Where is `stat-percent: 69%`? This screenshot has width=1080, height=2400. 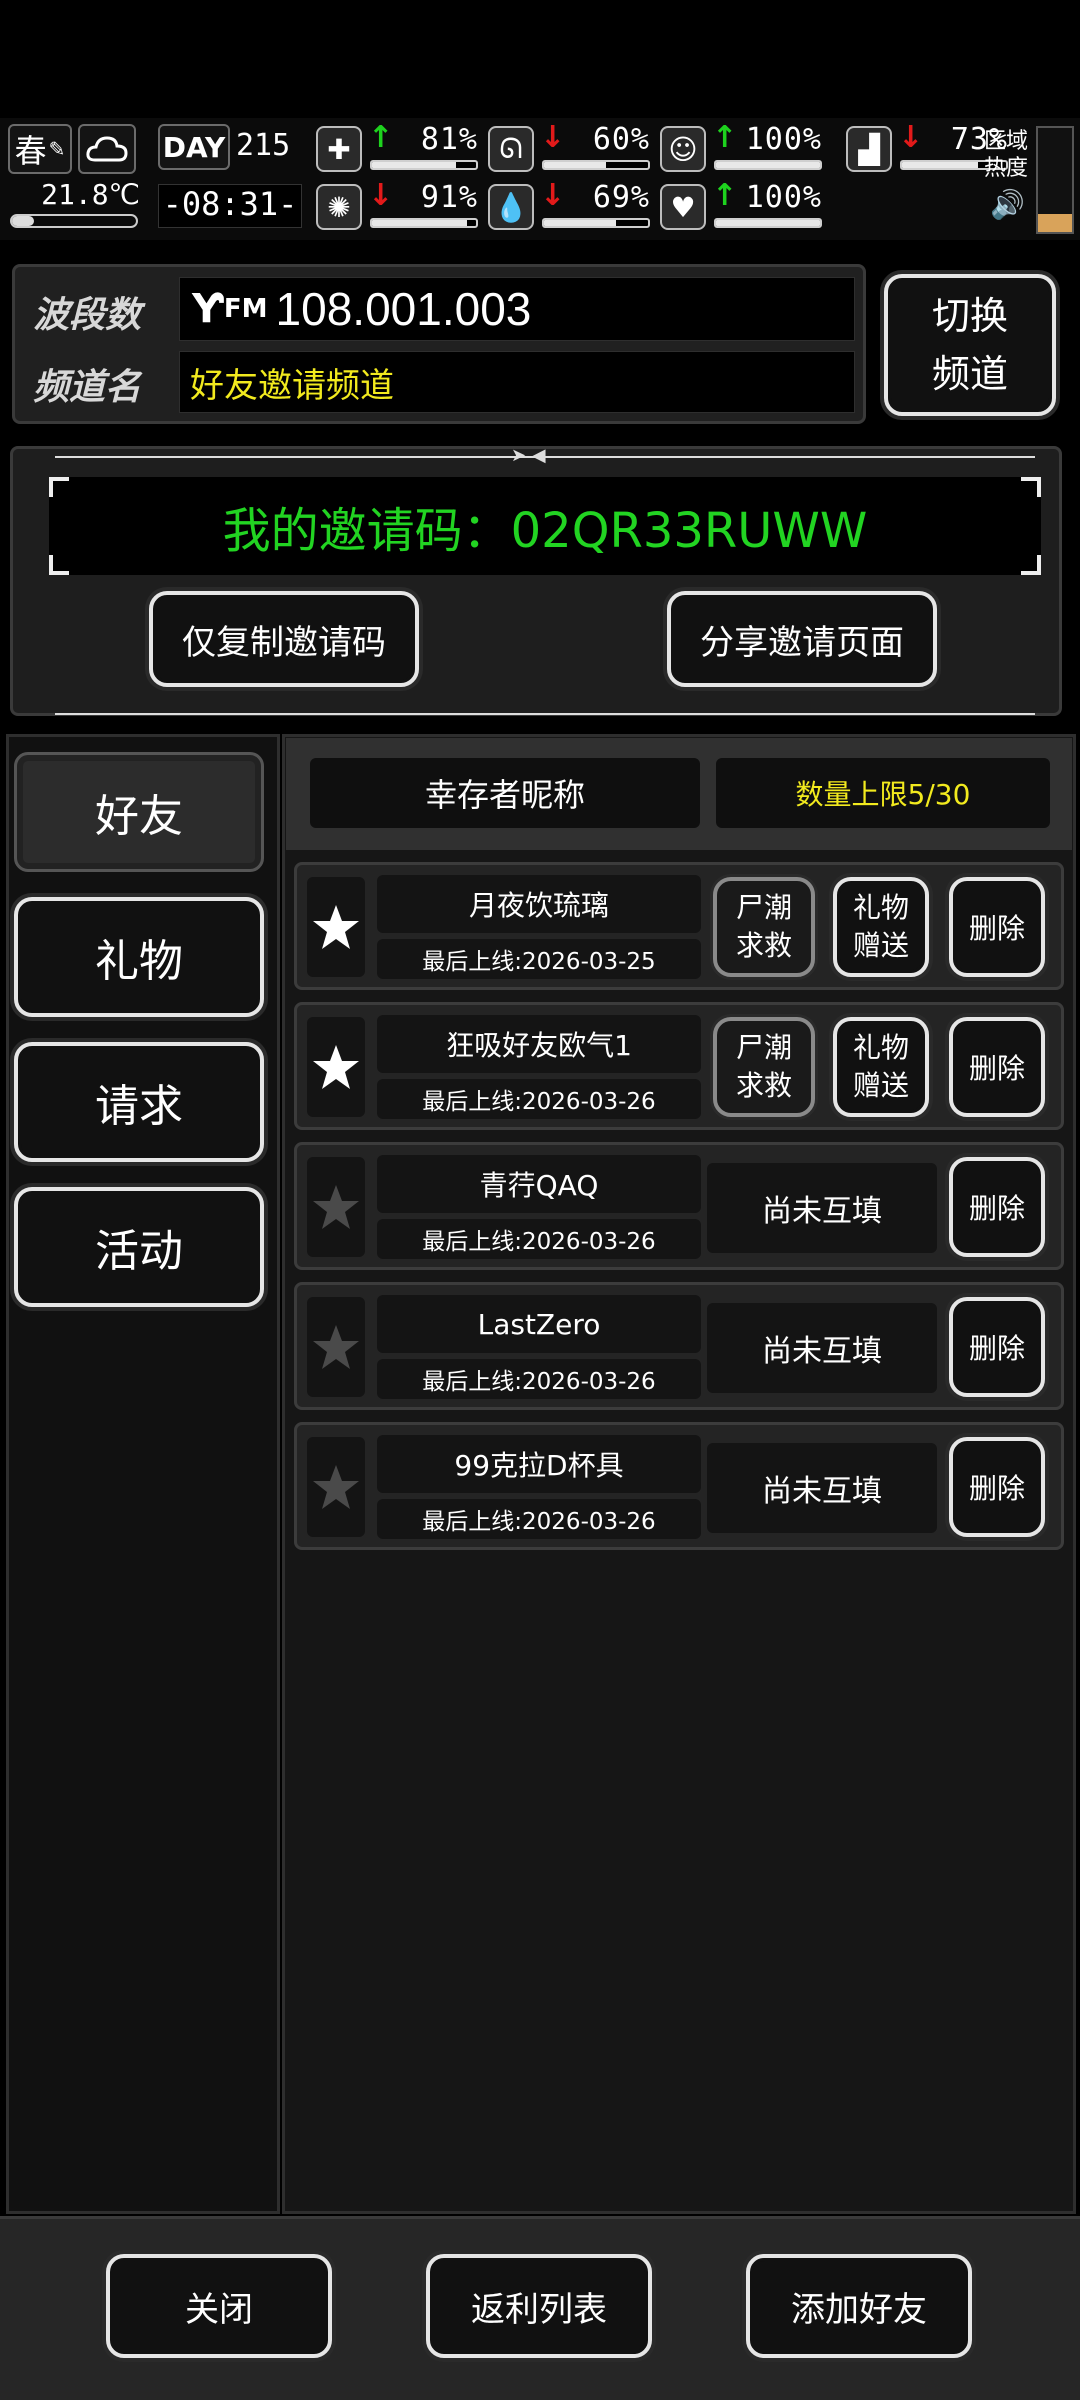
stat-percent: 69% is located at coordinates (621, 197).